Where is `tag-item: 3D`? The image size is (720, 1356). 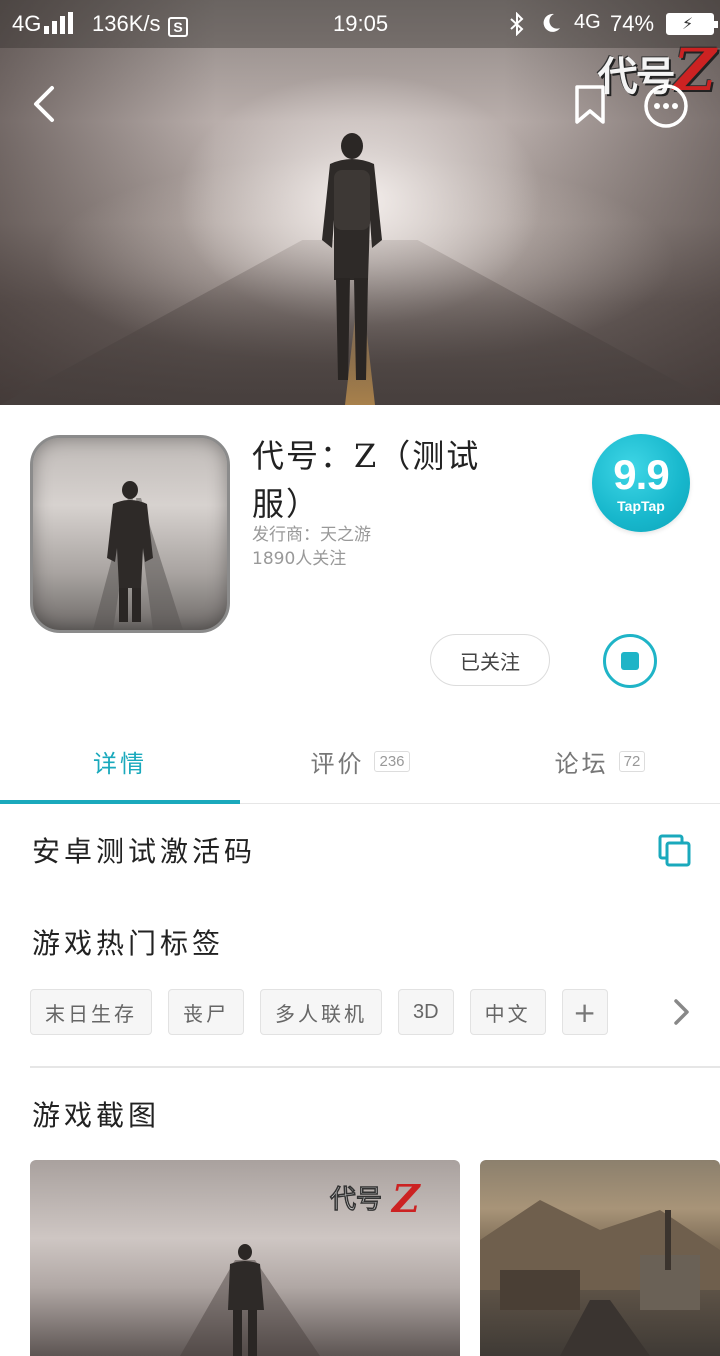 tag-item: 3D is located at coordinates (426, 1012).